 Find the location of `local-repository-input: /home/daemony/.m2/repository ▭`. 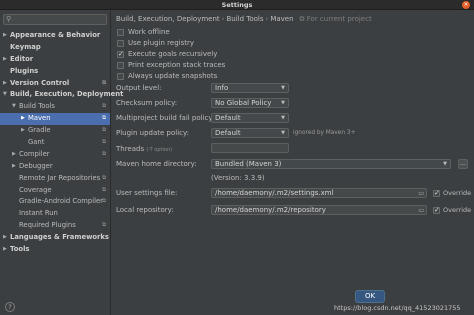

local-repository-input: /home/daemony/.m2/repository ▭ is located at coordinates (319, 210).